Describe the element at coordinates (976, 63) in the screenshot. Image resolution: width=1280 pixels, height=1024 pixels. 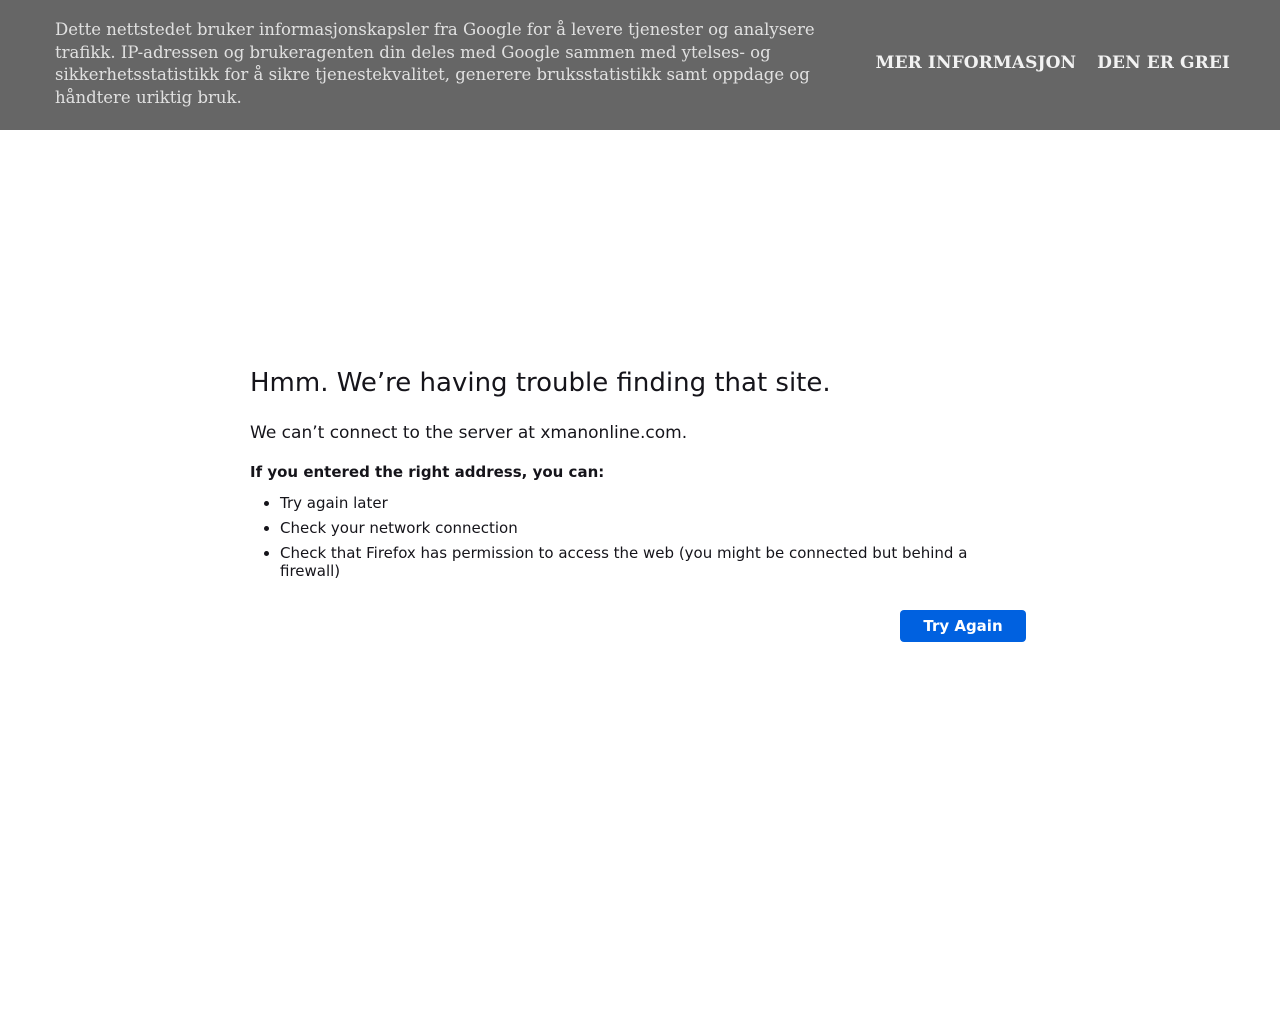
I see `more-info-link: MER INFORMASJON` at that location.